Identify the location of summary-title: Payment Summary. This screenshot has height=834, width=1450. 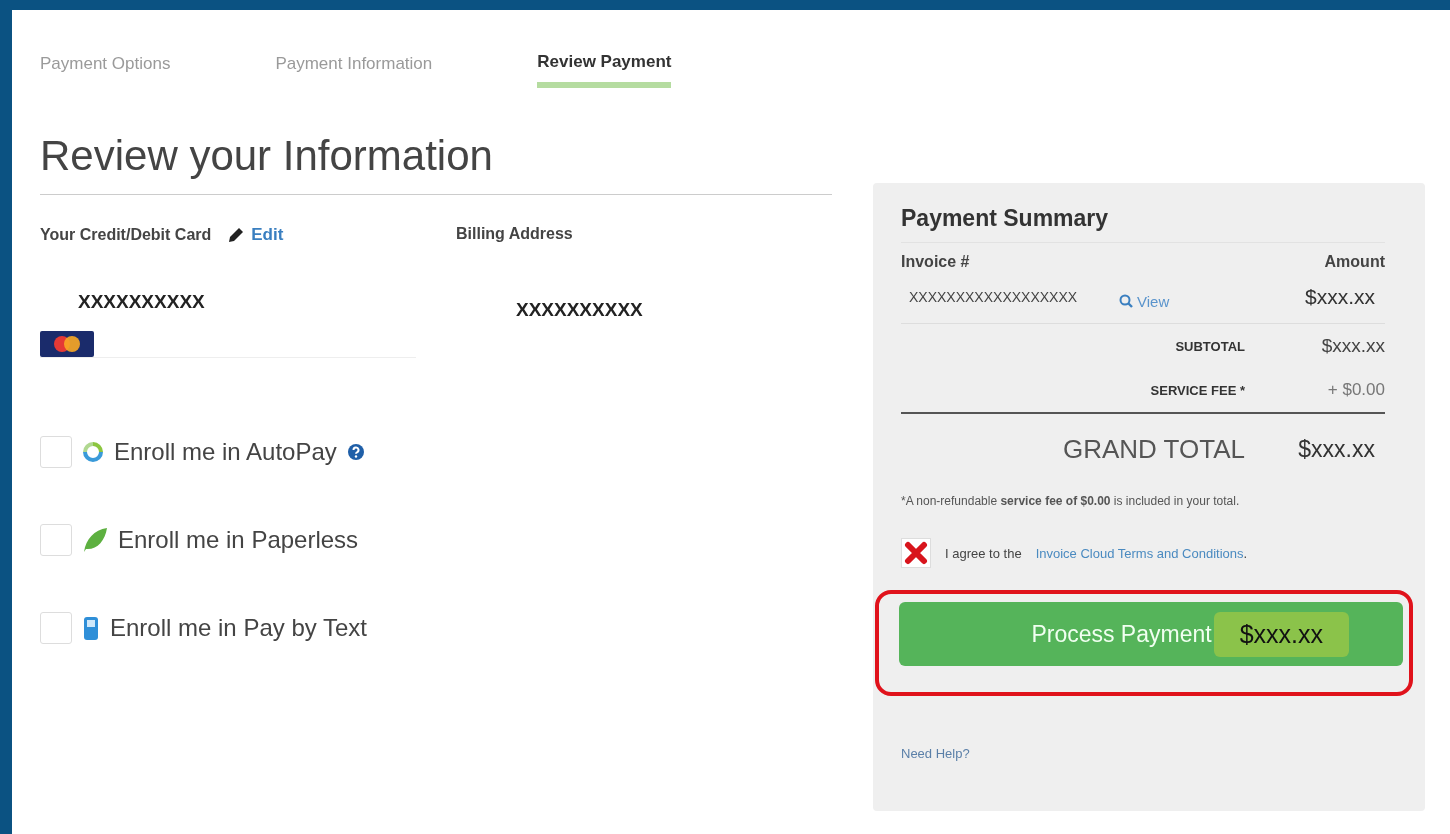
(1143, 224).